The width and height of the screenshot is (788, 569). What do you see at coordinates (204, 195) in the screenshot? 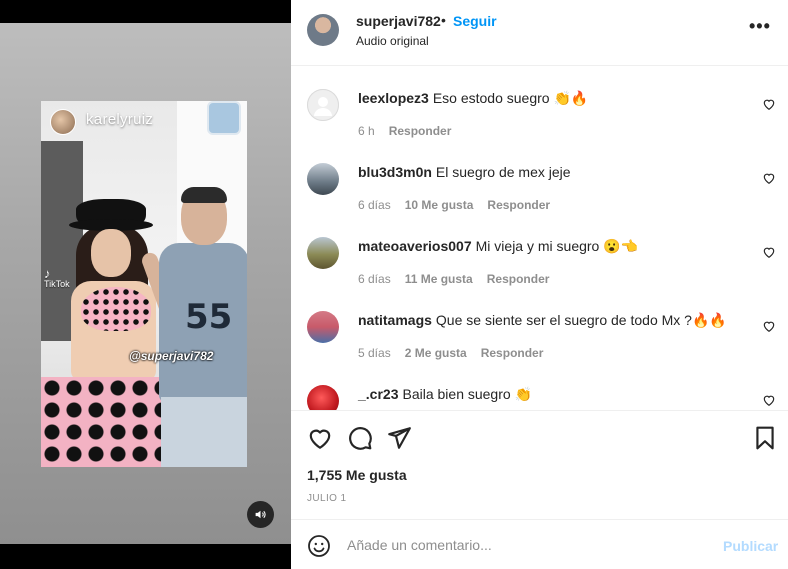
I see `man-hair` at bounding box center [204, 195].